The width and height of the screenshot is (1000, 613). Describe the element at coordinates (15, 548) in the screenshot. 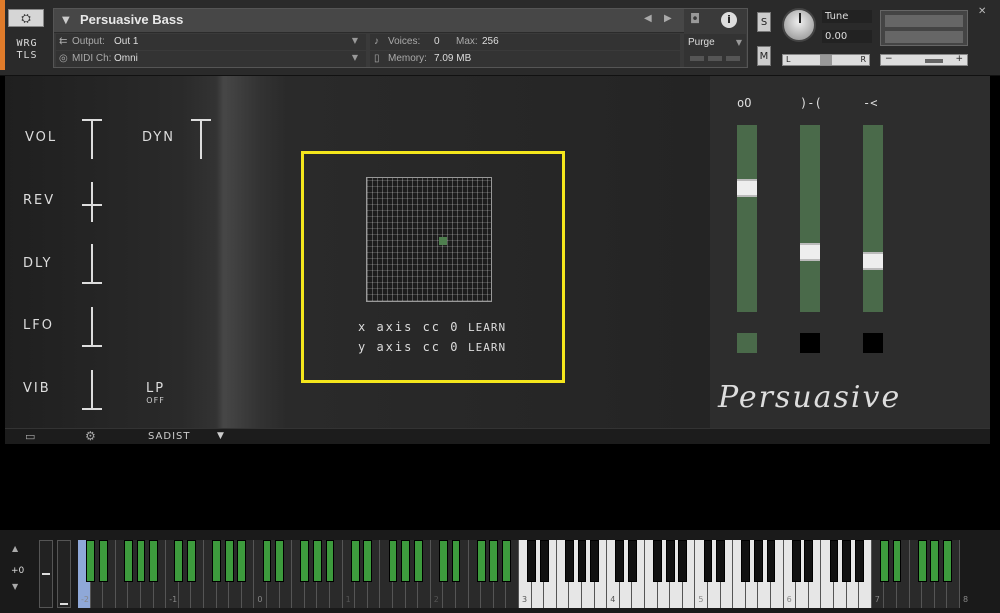

I see `octave-up-icon: ▲` at that location.